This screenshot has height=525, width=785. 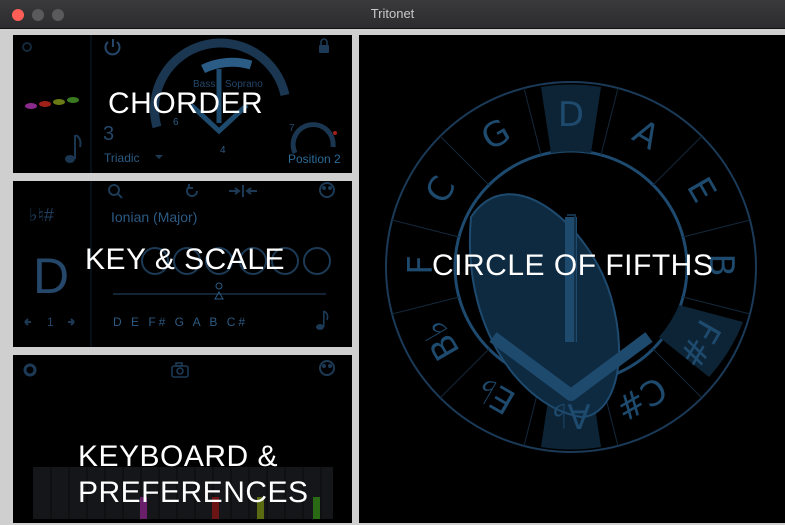 What do you see at coordinates (219, 286) in the screenshot?
I see `scale-slider-thumb` at bounding box center [219, 286].